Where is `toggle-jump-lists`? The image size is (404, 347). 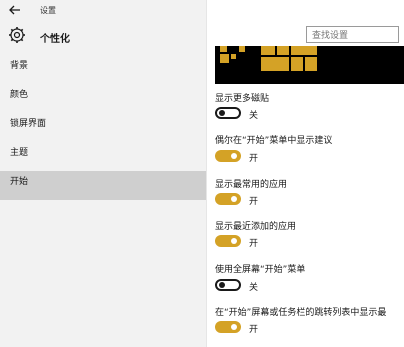 toggle-jump-lists is located at coordinates (228, 327).